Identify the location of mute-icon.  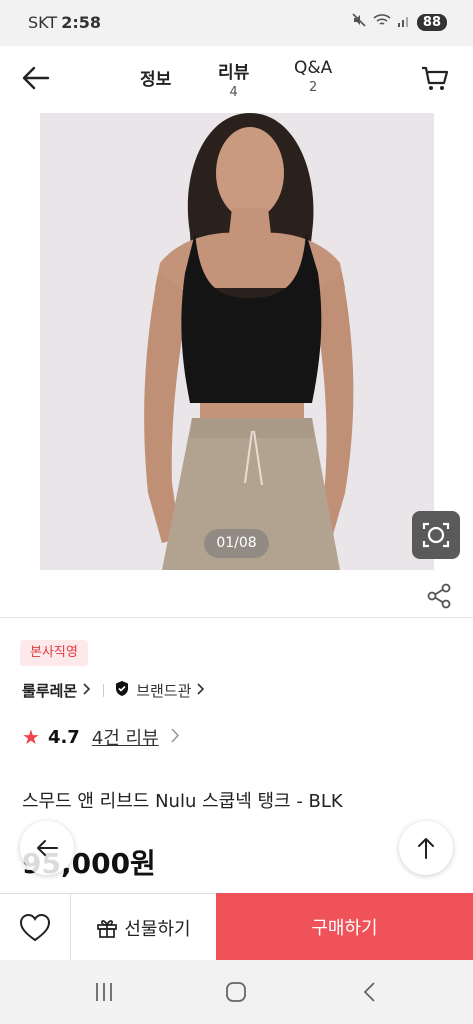
(359, 22).